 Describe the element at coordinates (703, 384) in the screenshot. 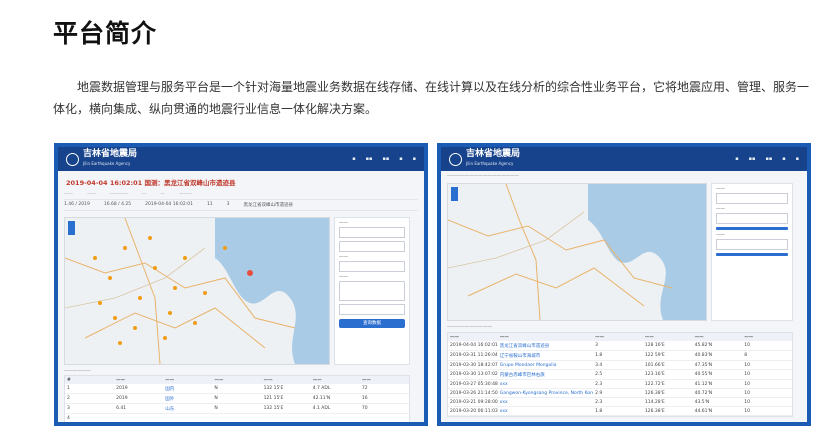

I see `table-cell: 41.12'N` at that location.